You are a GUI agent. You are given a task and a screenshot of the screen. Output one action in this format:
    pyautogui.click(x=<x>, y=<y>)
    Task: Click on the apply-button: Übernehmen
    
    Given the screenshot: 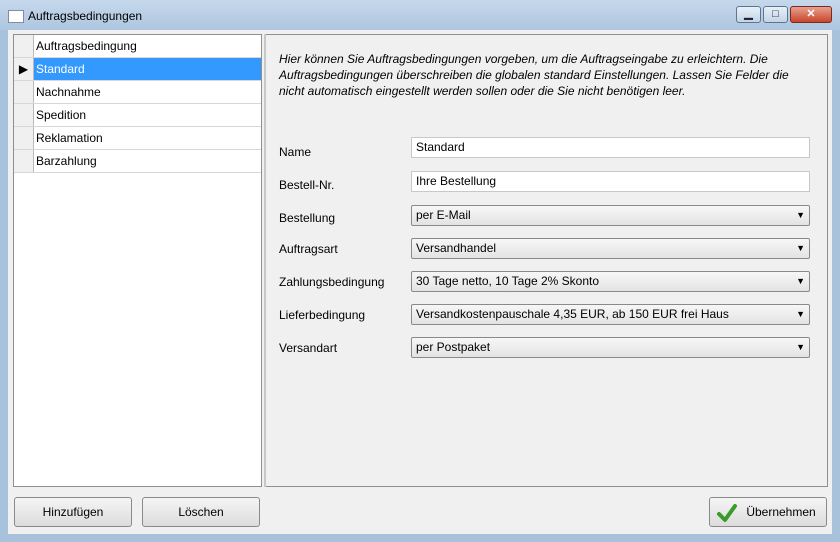 What is the action you would take?
    pyautogui.click(x=768, y=512)
    